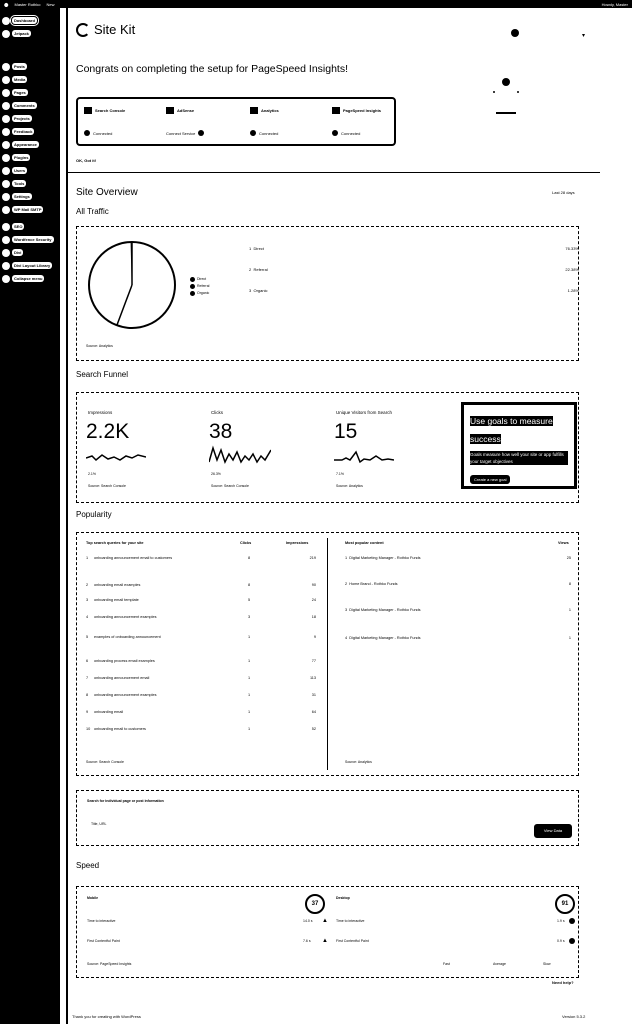 This screenshot has height=1024, width=632. I want to click on good-status-icon, so click(572, 921).